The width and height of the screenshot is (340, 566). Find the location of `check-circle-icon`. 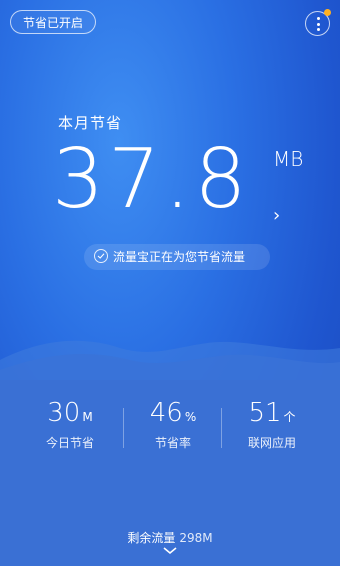

check-circle-icon is located at coordinates (101, 256).